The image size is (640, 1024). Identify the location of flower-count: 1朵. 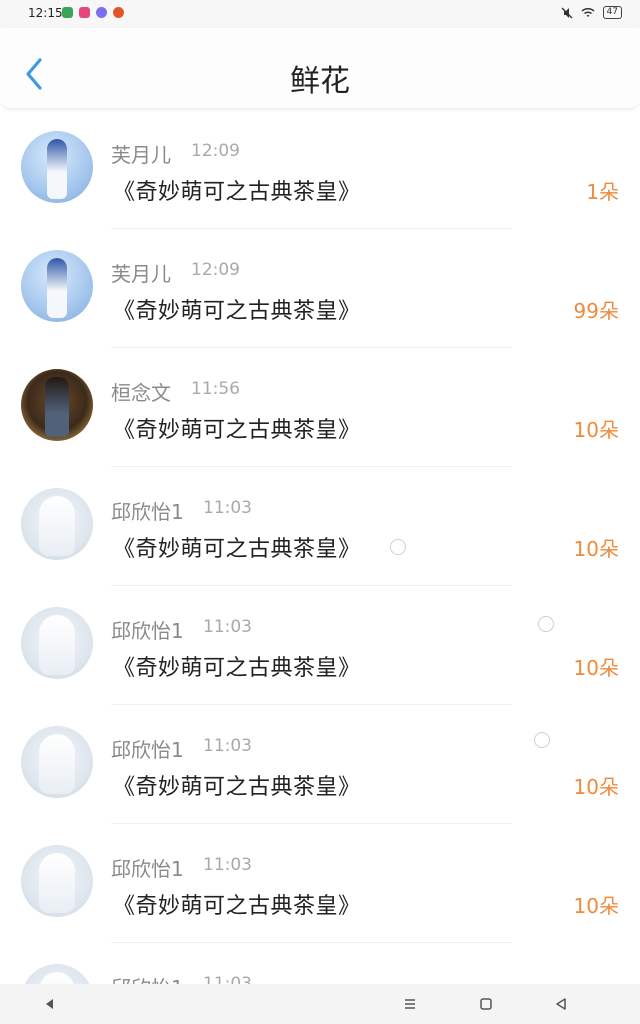
(602, 192).